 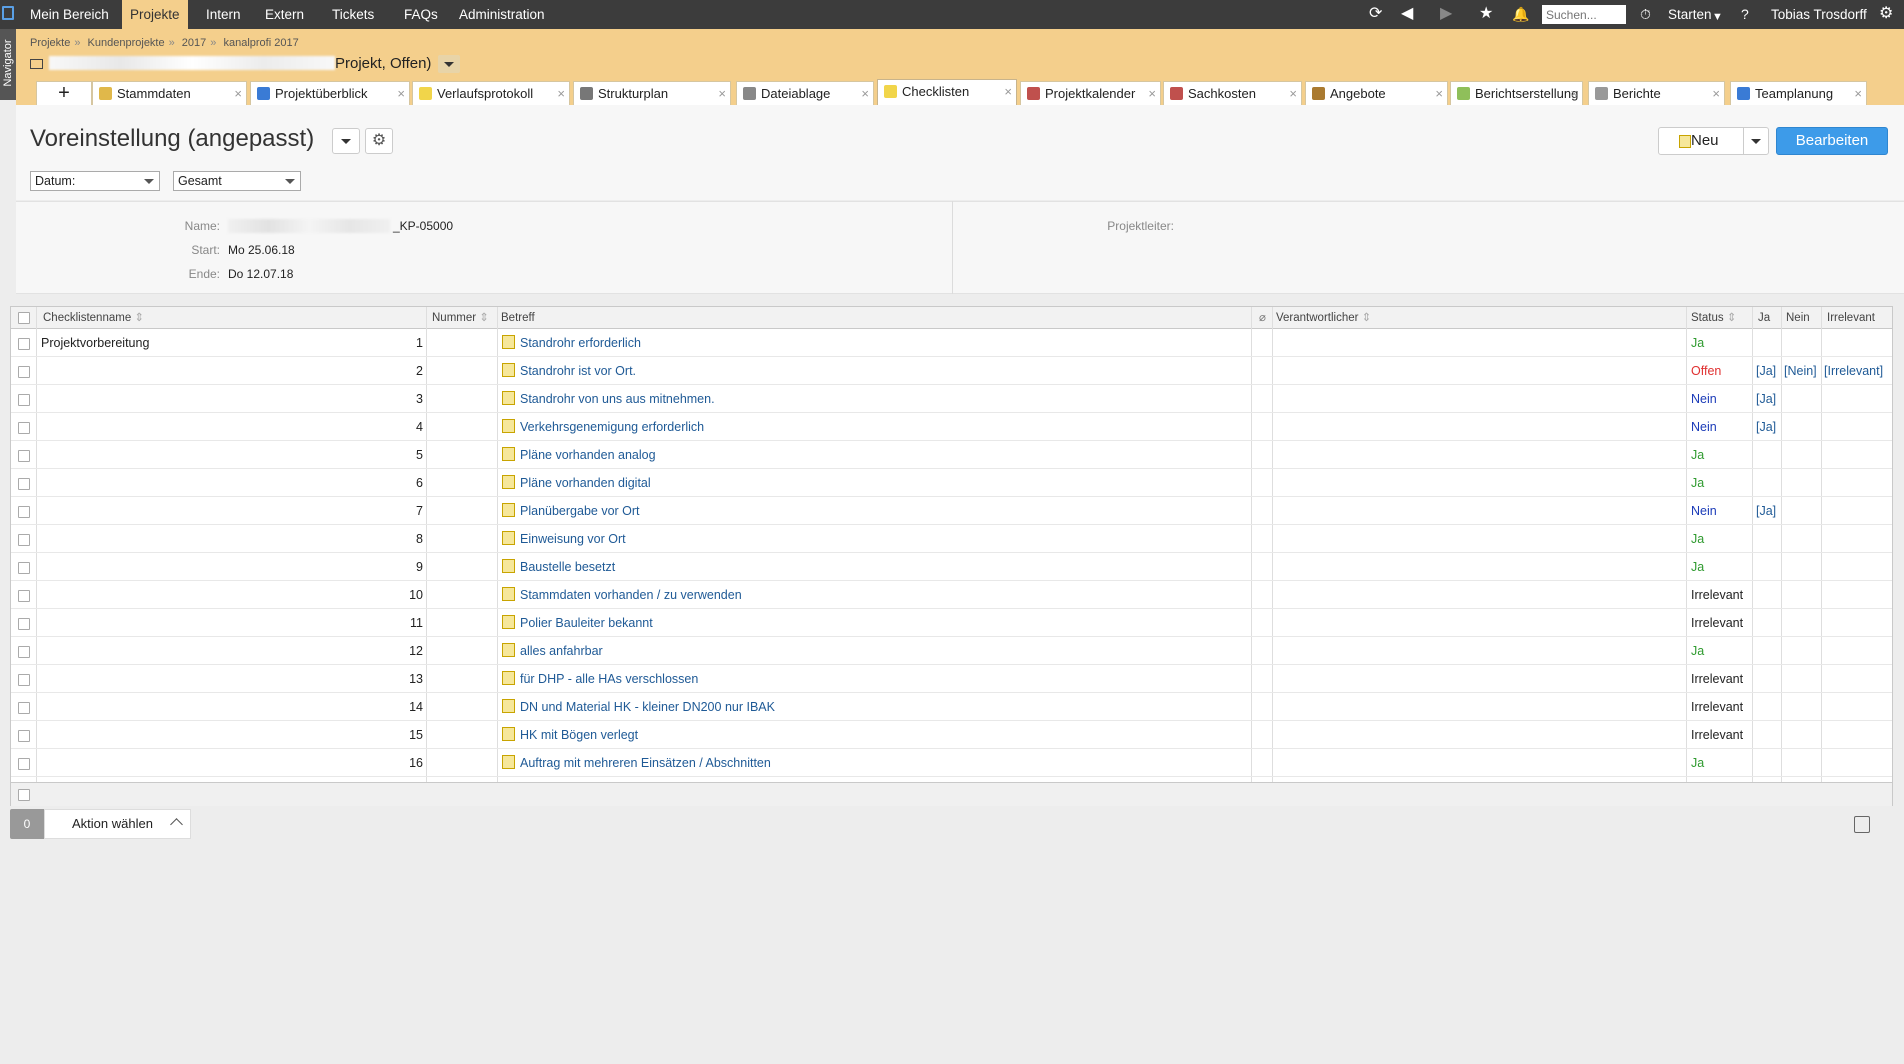 What do you see at coordinates (421, 14) in the screenshot?
I see `nav-faqs: FAQs` at bounding box center [421, 14].